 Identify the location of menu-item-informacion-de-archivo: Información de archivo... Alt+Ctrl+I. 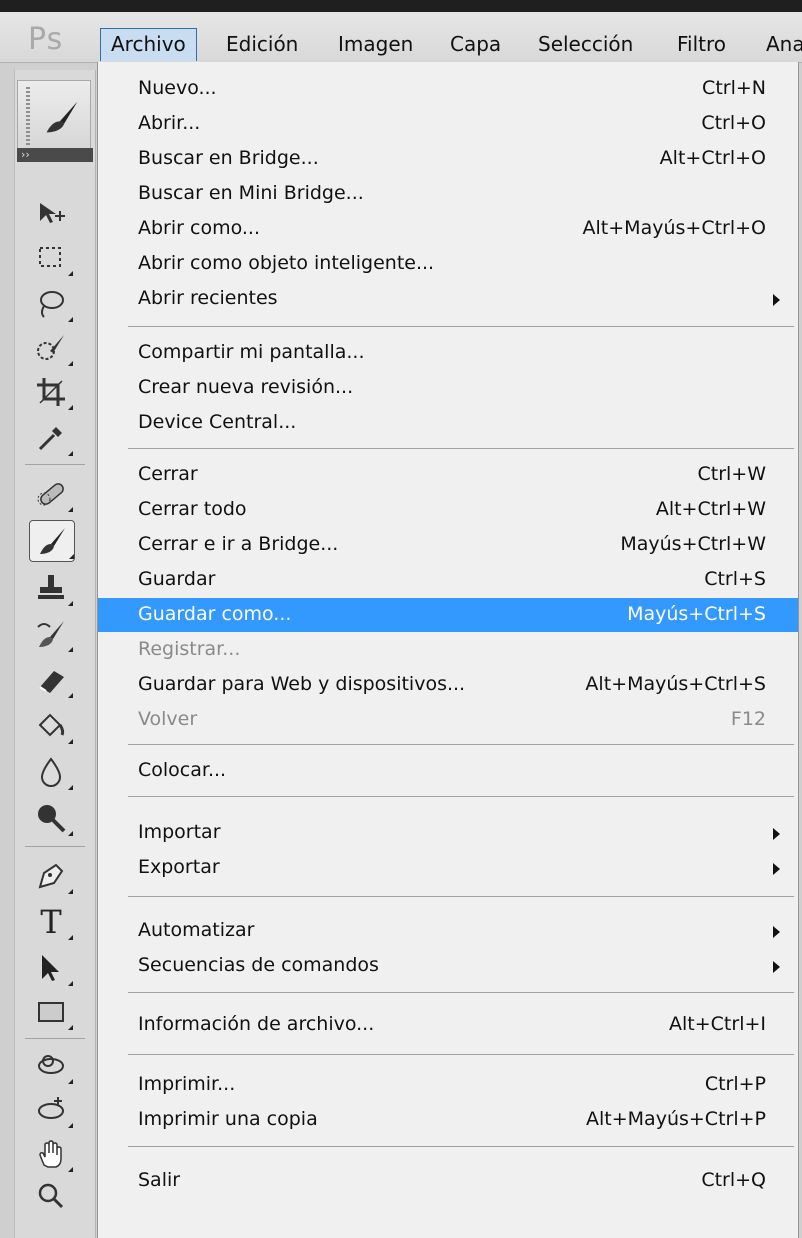
(448, 1025).